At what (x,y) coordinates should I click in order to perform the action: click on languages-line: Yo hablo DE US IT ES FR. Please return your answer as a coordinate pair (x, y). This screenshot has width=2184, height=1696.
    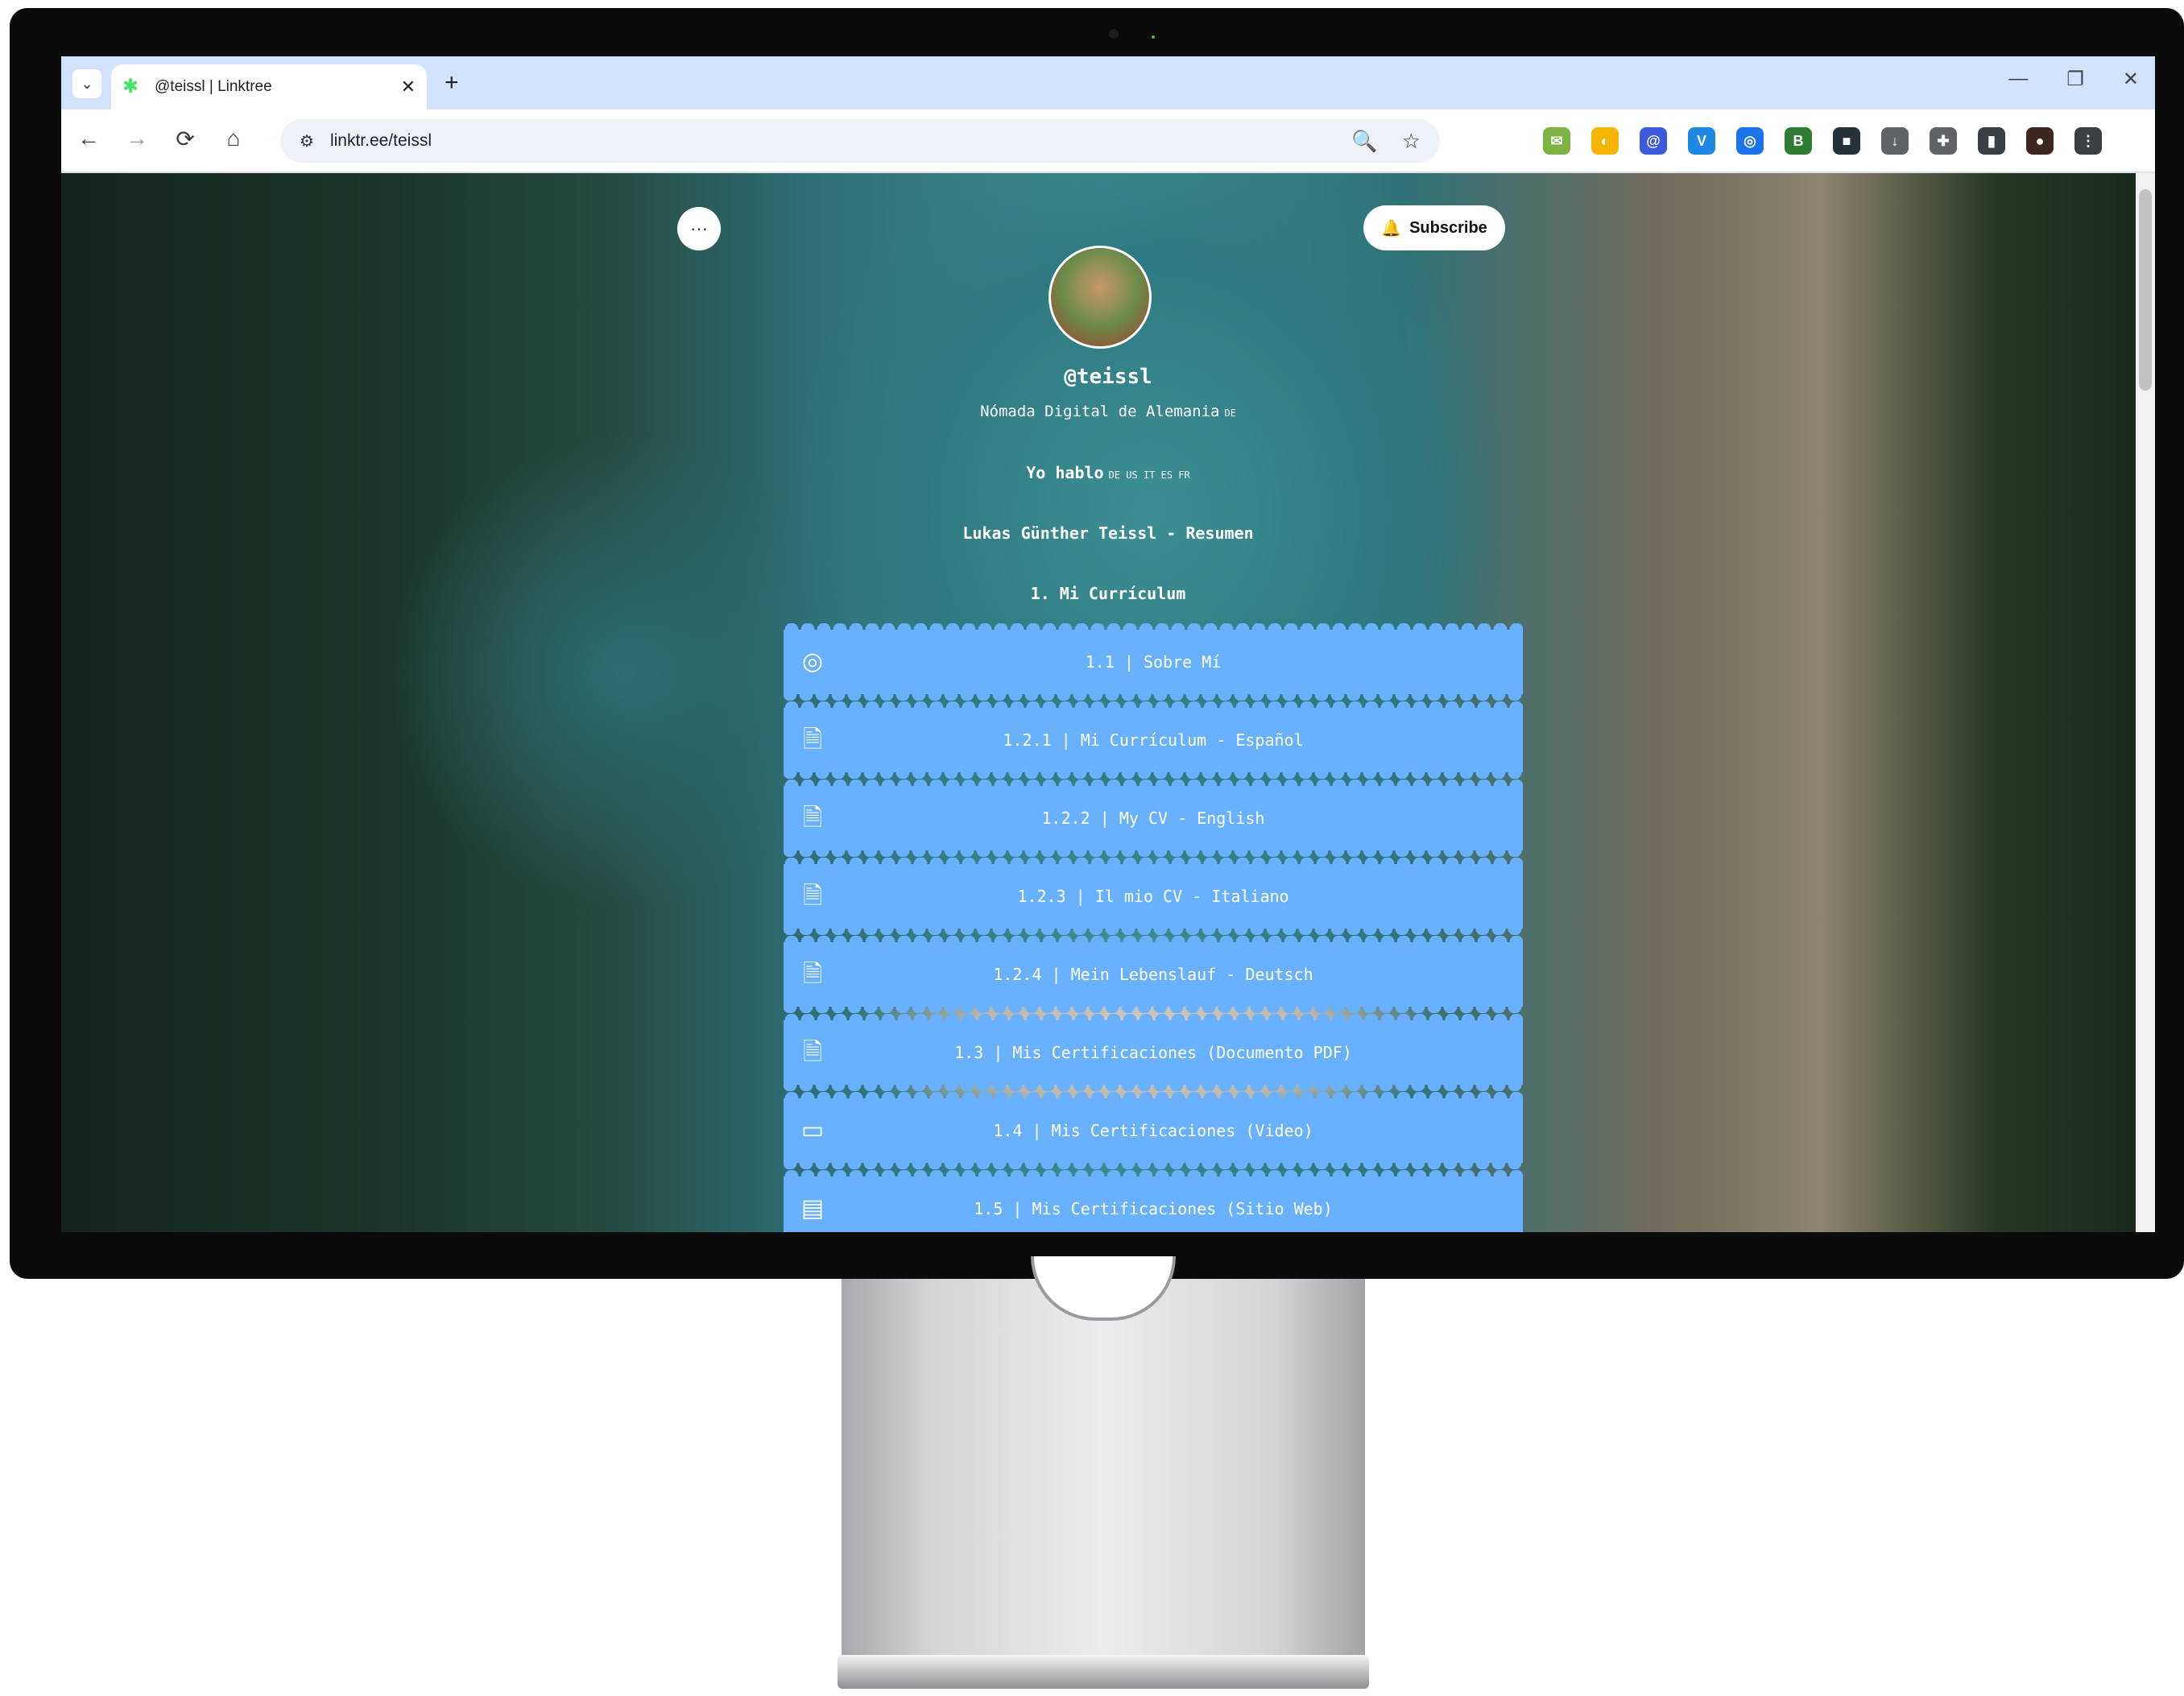
    Looking at the image, I should click on (1108, 472).